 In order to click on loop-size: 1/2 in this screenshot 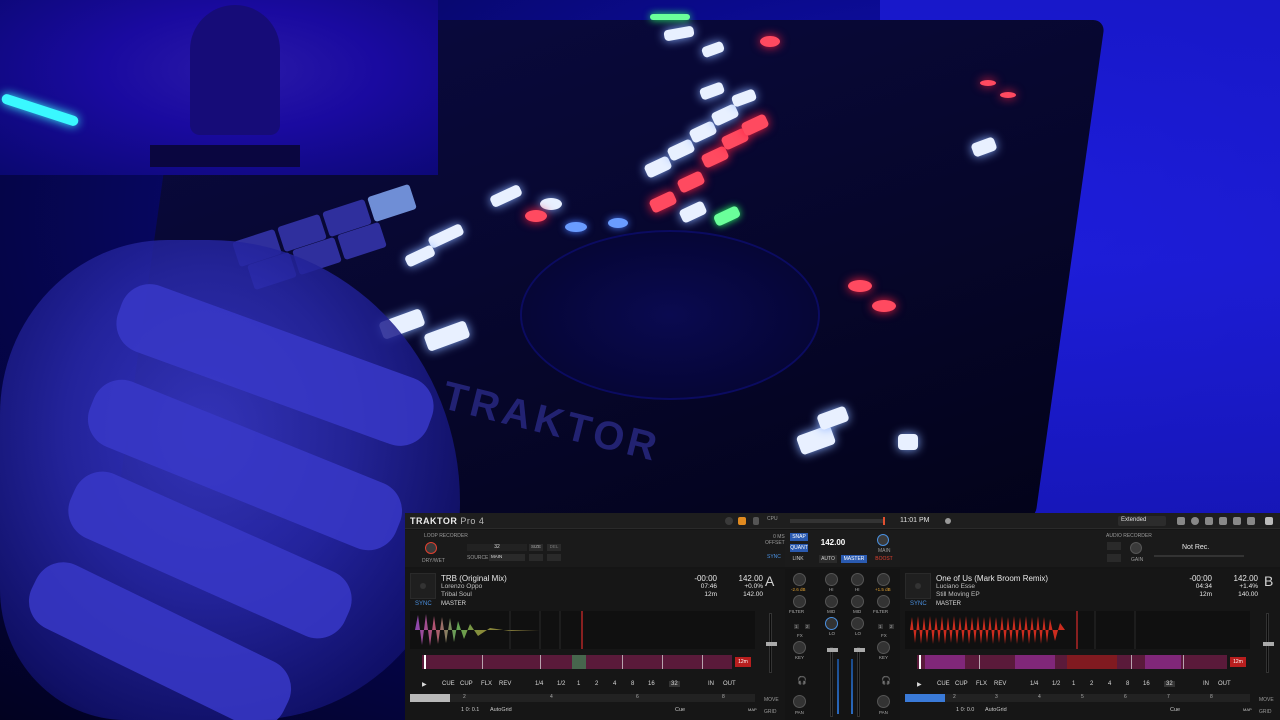, I will do `click(1056, 684)`.